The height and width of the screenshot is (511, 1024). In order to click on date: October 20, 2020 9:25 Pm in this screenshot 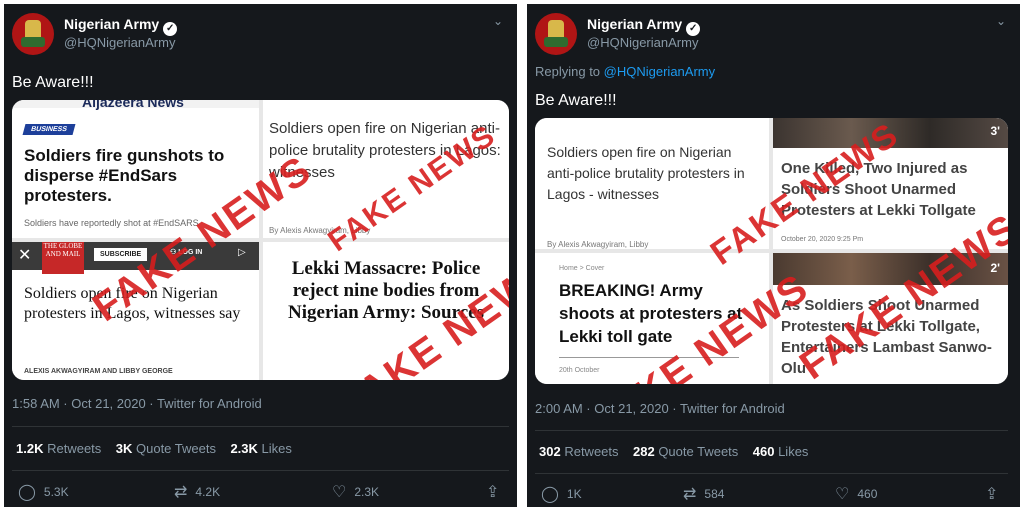, I will do `click(822, 239)`.